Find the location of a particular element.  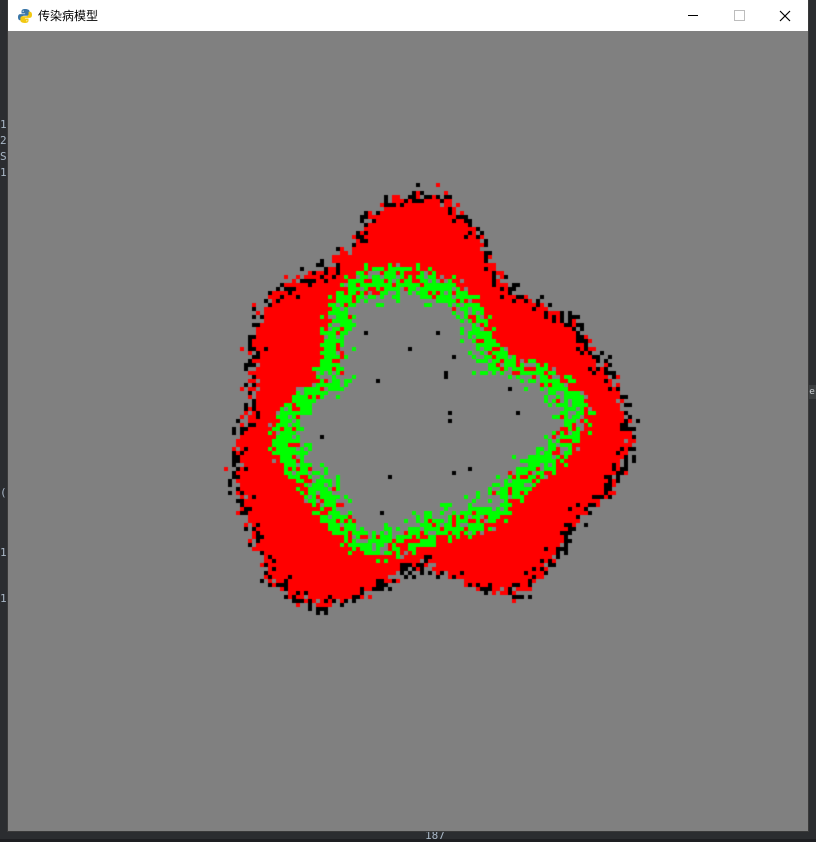

window-title: 传染病模型 is located at coordinates (68, 16).